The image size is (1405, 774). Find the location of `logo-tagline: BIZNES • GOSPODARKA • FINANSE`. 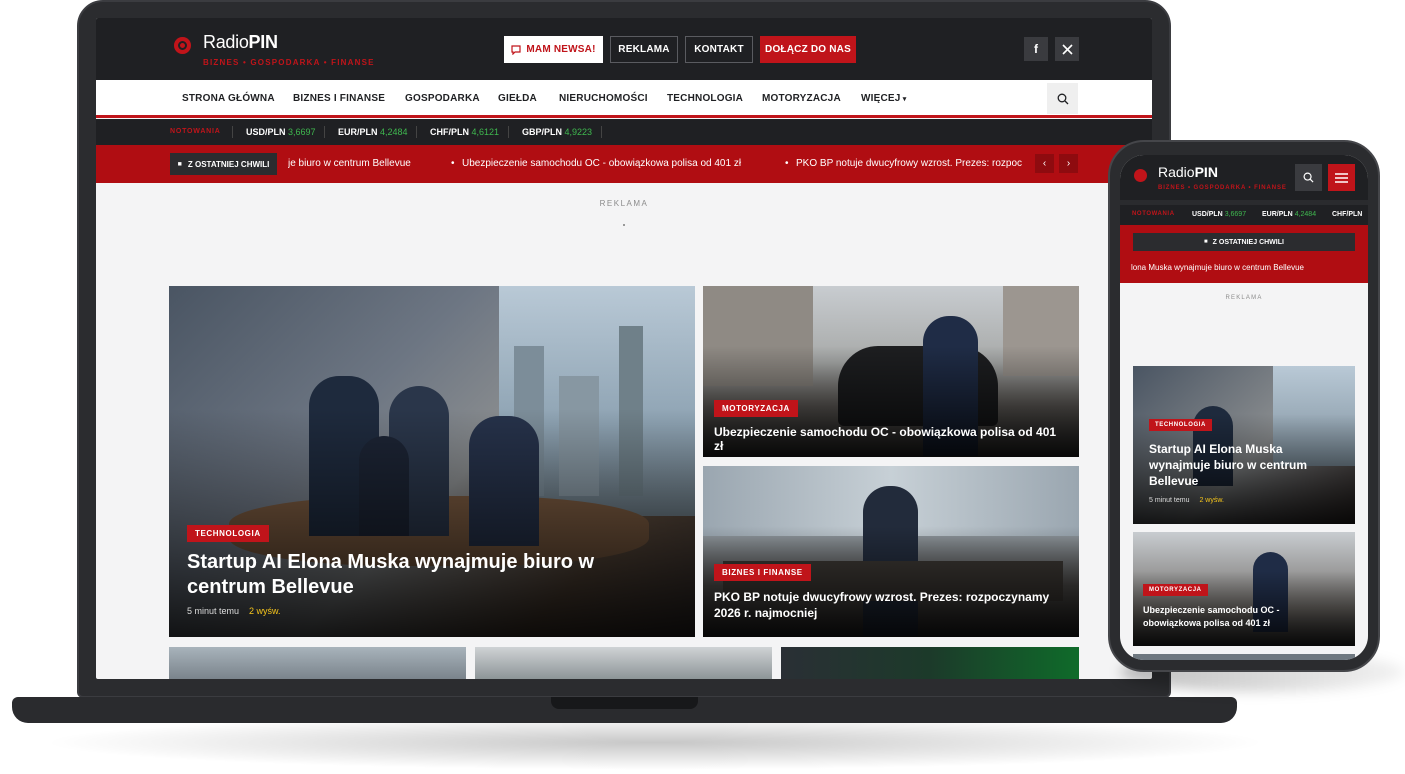

logo-tagline: BIZNES • GOSPODARKA • FINANSE is located at coordinates (289, 62).